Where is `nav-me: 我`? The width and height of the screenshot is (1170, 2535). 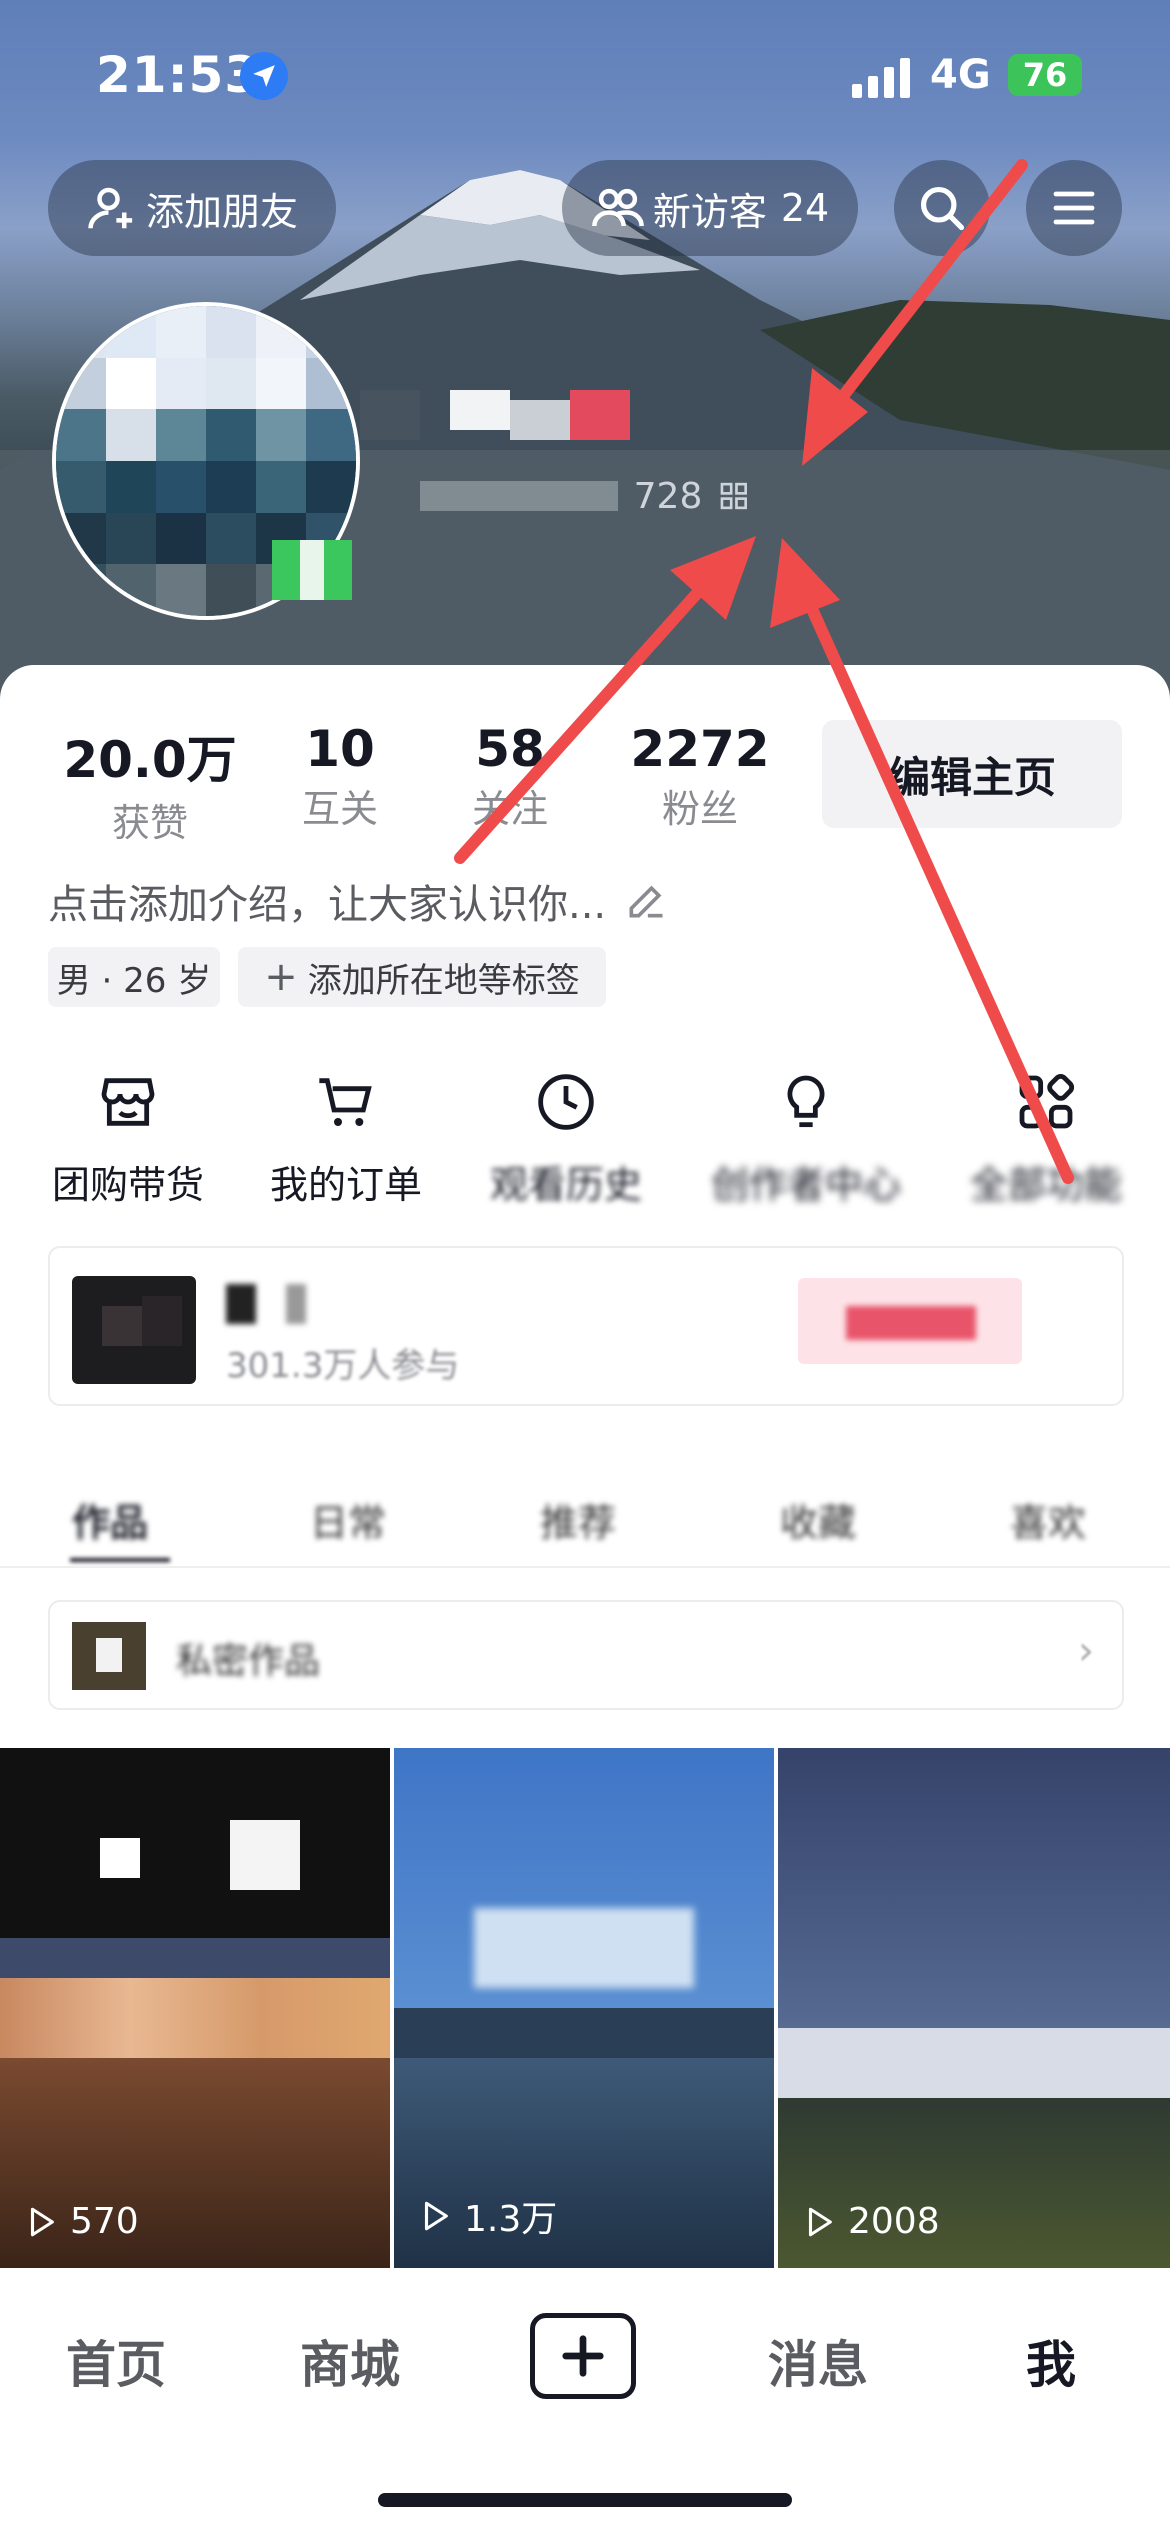 nav-me: 我 is located at coordinates (1051, 2361).